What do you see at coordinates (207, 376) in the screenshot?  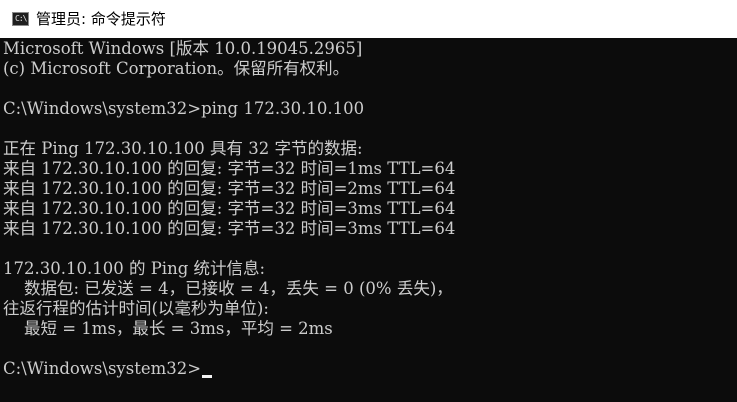 I see `text-cursor` at bounding box center [207, 376].